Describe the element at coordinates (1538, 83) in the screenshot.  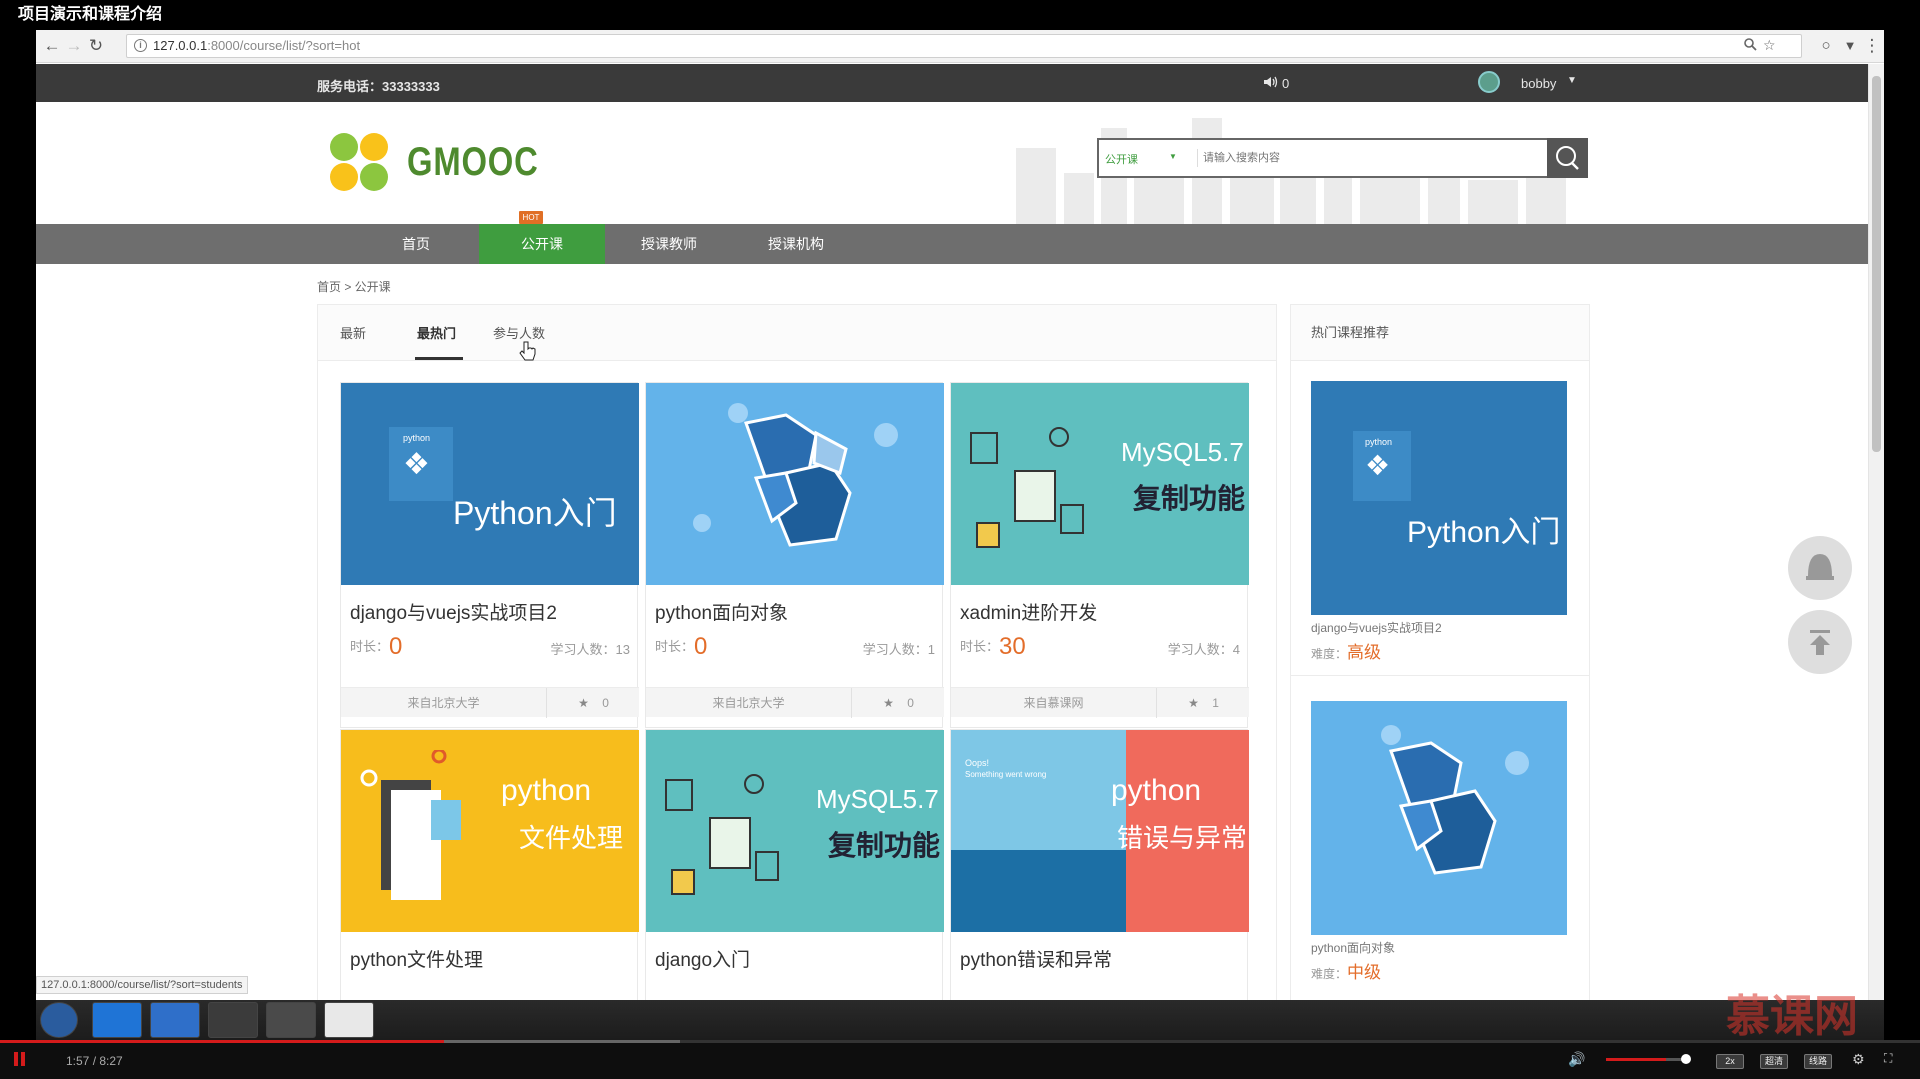
I see `username: bobby` at that location.